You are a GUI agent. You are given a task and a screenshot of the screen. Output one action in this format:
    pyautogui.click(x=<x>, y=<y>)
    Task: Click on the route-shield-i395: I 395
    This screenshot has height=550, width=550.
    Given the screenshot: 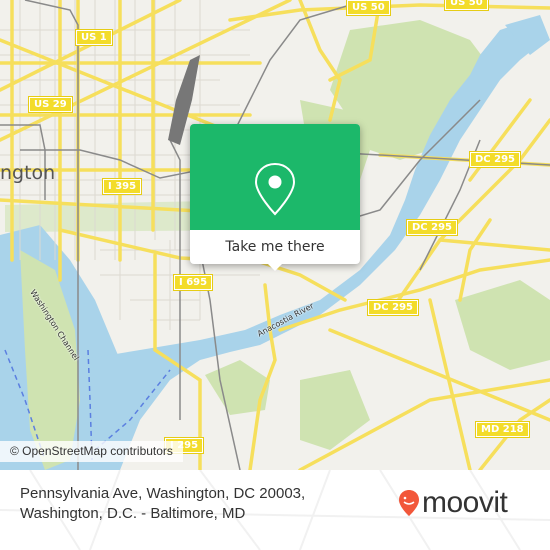 What is the action you would take?
    pyautogui.click(x=122, y=186)
    